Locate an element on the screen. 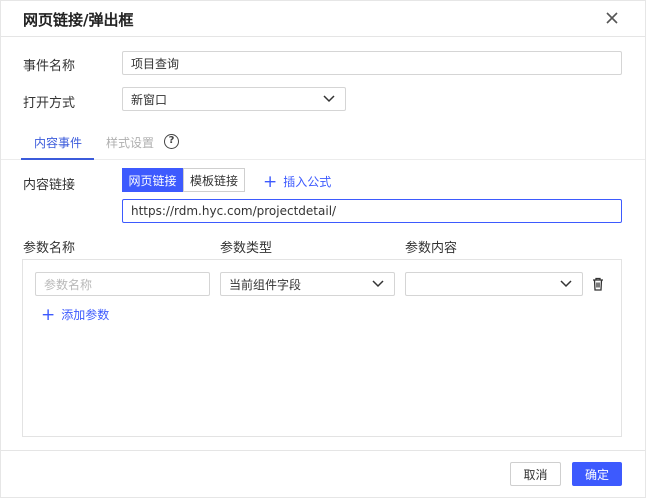 Image resolution: width=646 pixels, height=498 pixels. ok-button: 确定 is located at coordinates (597, 474).